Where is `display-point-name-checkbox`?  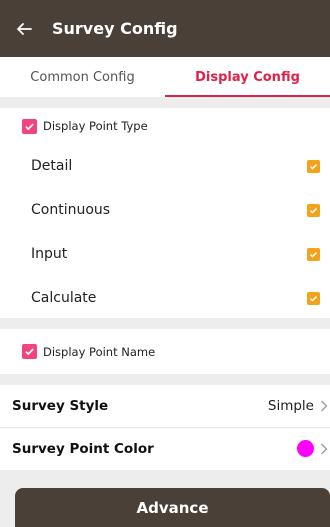 display-point-name-checkbox is located at coordinates (29, 351).